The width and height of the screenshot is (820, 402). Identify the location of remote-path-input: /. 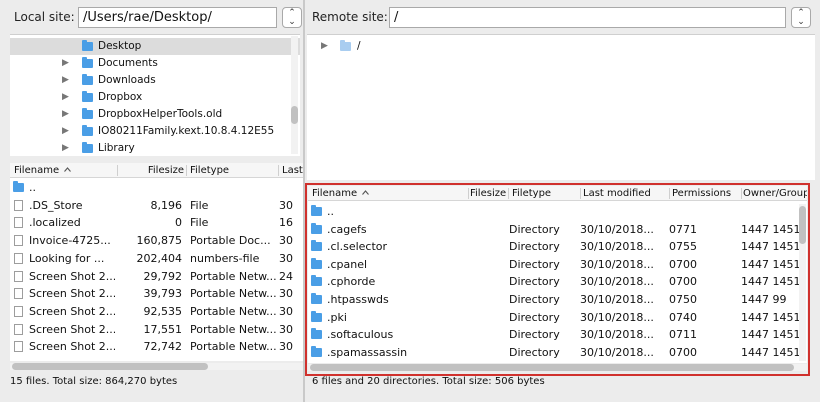
(587, 17).